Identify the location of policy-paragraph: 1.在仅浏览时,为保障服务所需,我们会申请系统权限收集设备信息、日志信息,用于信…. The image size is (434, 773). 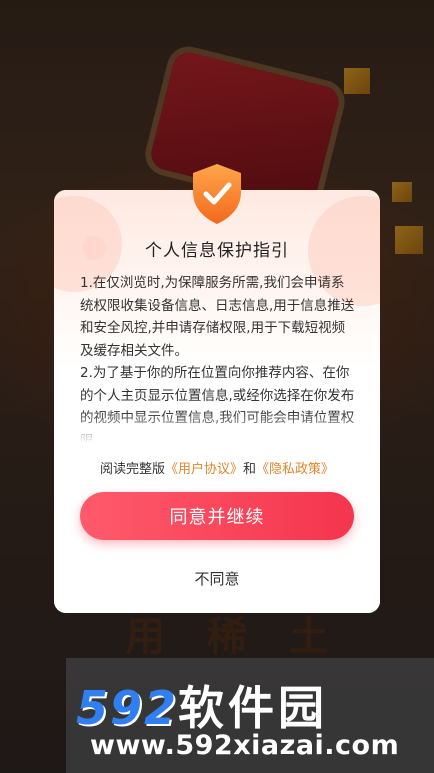
(217, 317).